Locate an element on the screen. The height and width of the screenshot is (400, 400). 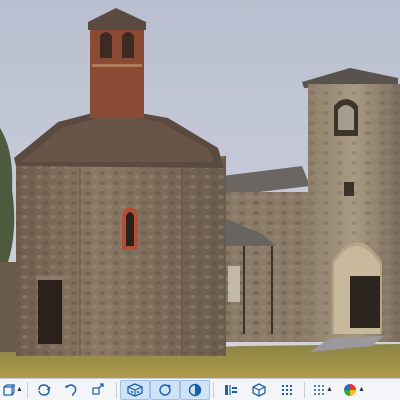
pan-icon is located at coordinates (98, 388).